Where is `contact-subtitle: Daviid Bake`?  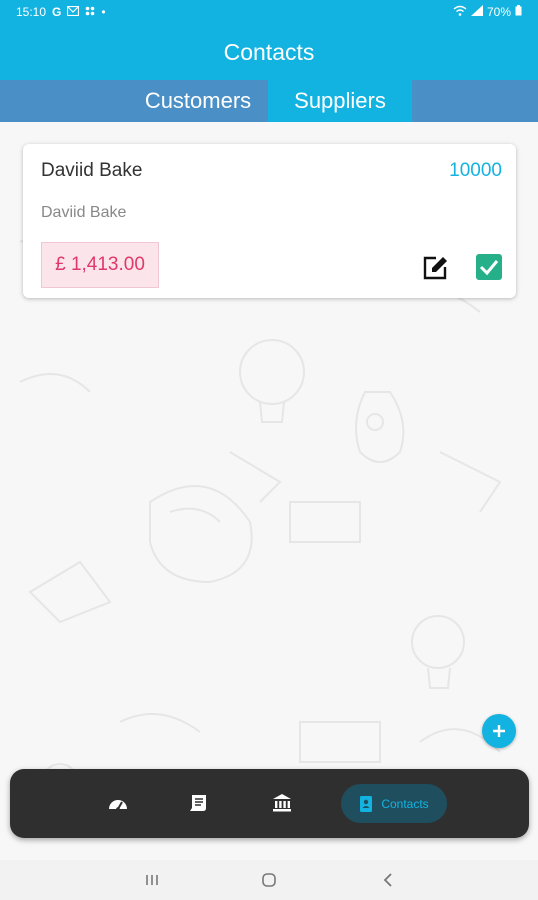 contact-subtitle: Daviid Bake is located at coordinates (84, 212).